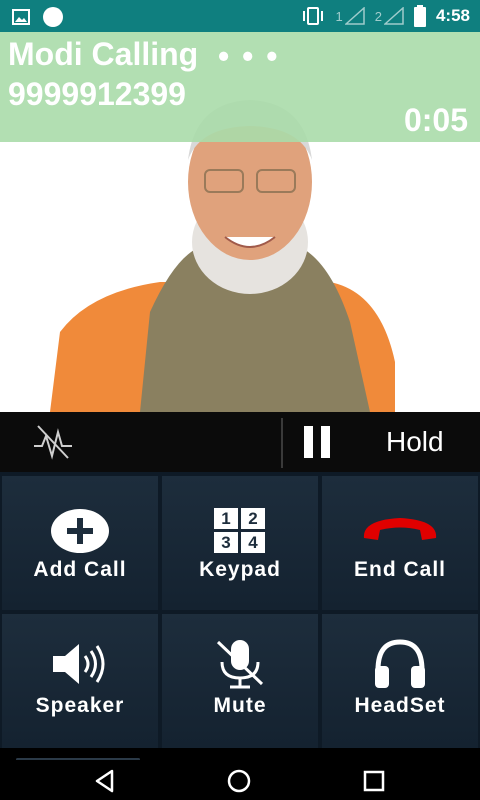 The image size is (480, 800). What do you see at coordinates (53, 442) in the screenshot?
I see `no-signal-icon` at bounding box center [53, 442].